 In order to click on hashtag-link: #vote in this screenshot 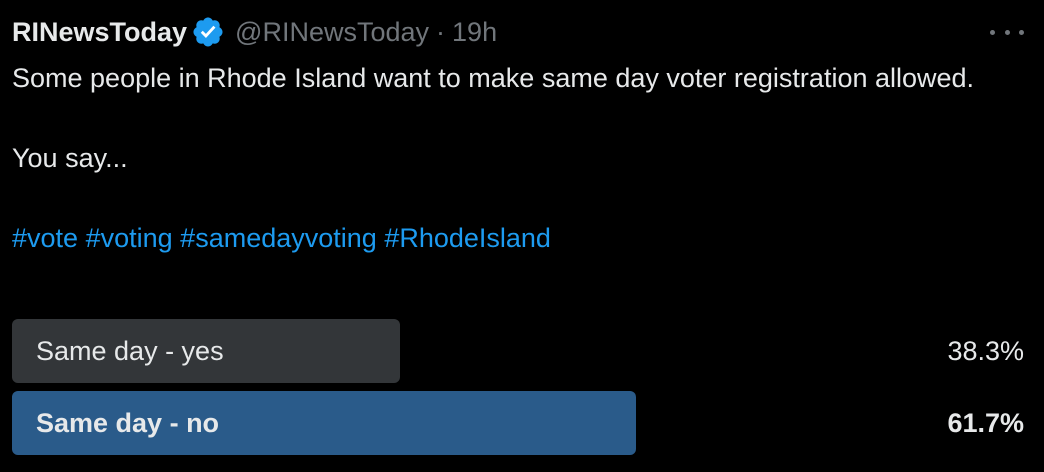, I will do `click(45, 238)`.